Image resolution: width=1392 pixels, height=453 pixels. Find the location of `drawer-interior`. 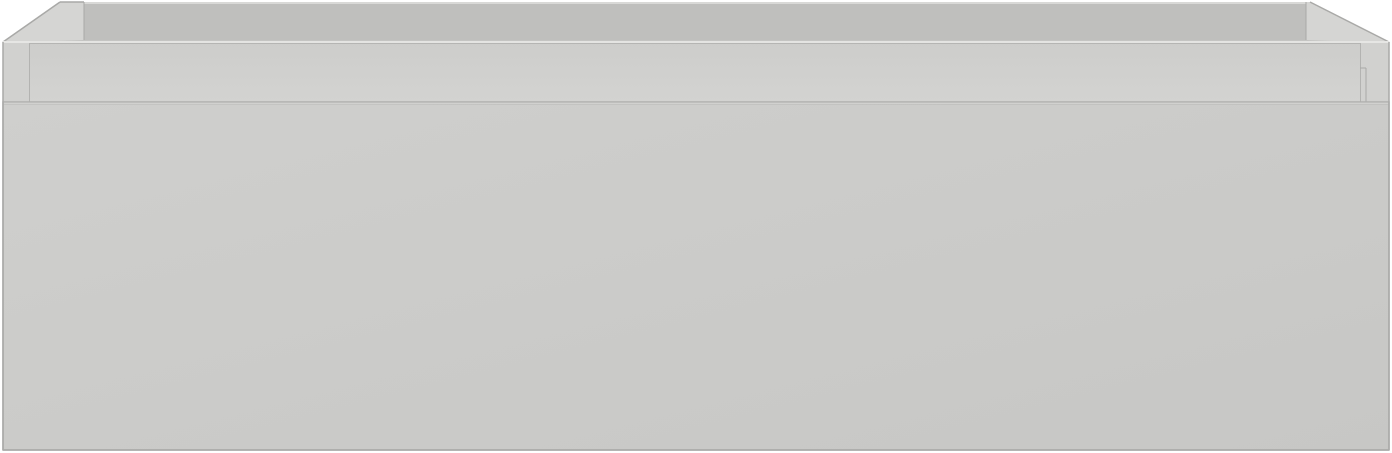

drawer-interior is located at coordinates (695, 22).